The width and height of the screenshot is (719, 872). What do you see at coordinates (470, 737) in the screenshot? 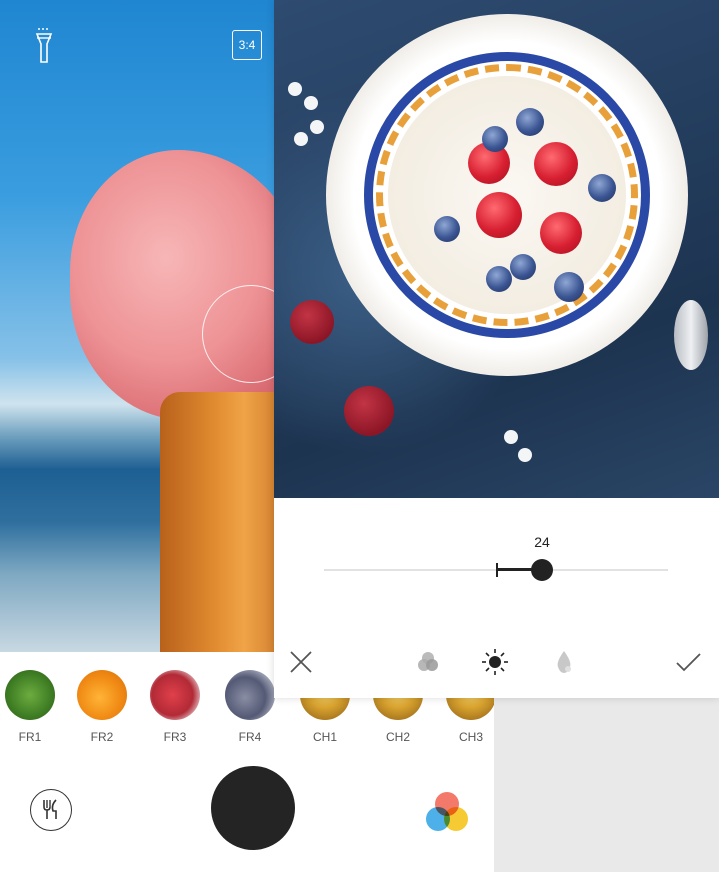
I see `filter-label: CH3` at bounding box center [470, 737].